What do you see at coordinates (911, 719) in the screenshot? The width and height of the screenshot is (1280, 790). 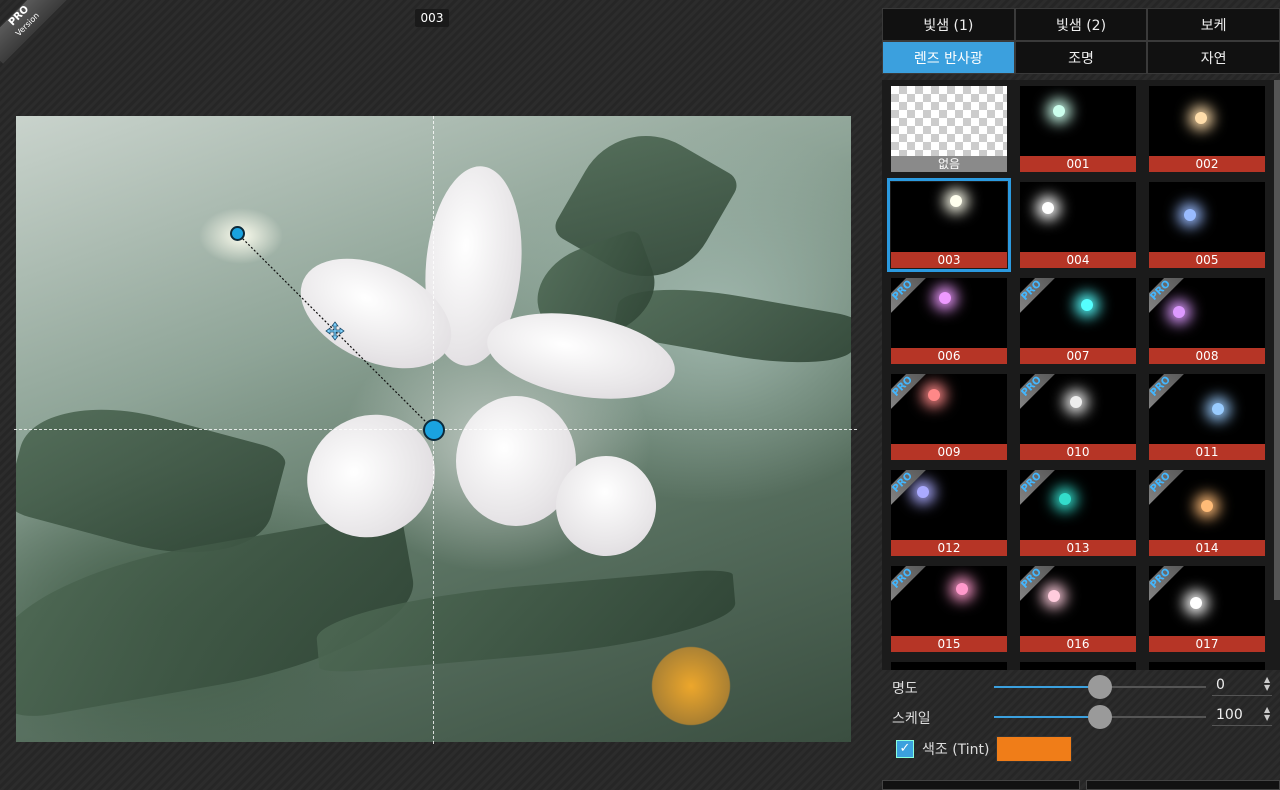 I see `scale-label: 스케일` at bounding box center [911, 719].